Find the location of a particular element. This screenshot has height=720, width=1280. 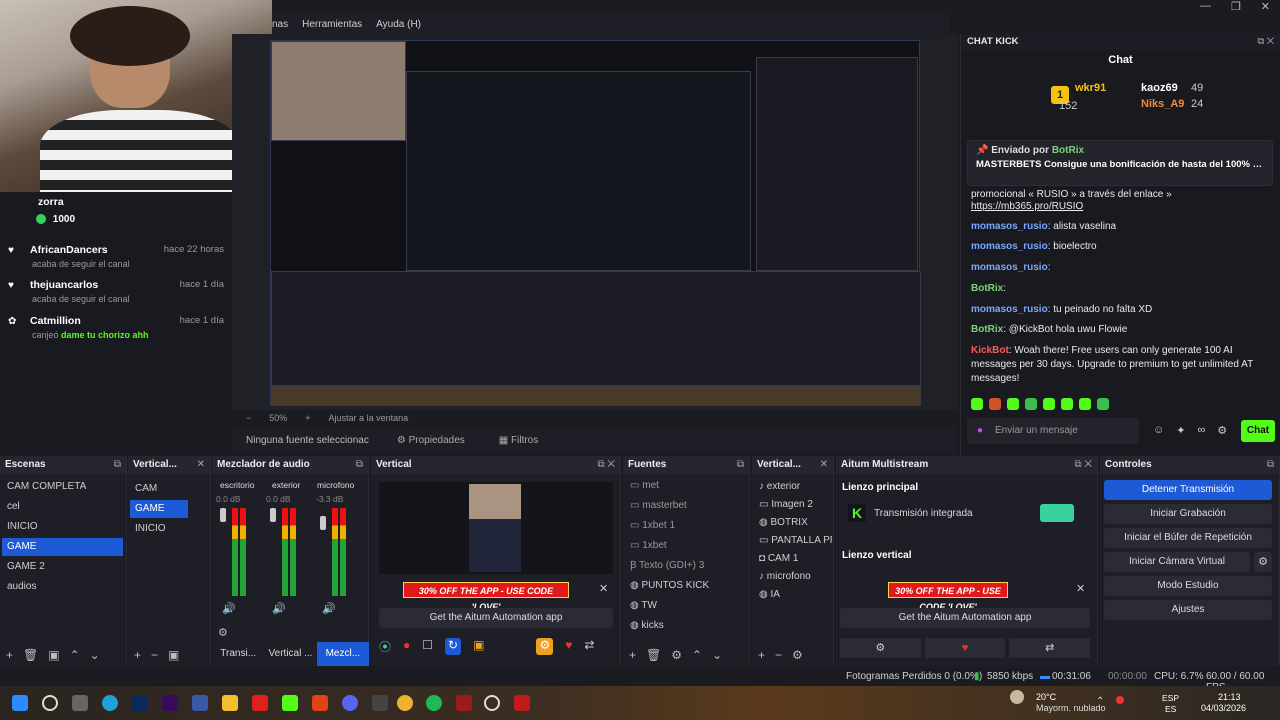

scene-item: cel is located at coordinates (62, 507).